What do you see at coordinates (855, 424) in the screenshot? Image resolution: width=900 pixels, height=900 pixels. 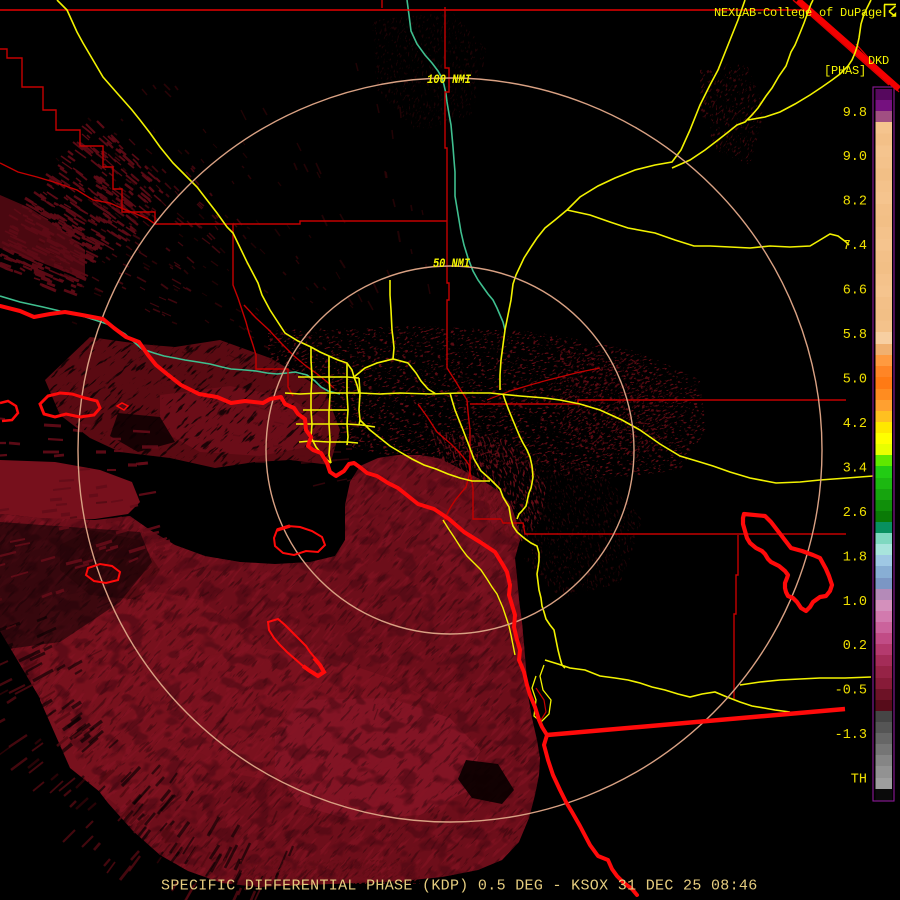 I see `svg-text: 4.2` at bounding box center [855, 424].